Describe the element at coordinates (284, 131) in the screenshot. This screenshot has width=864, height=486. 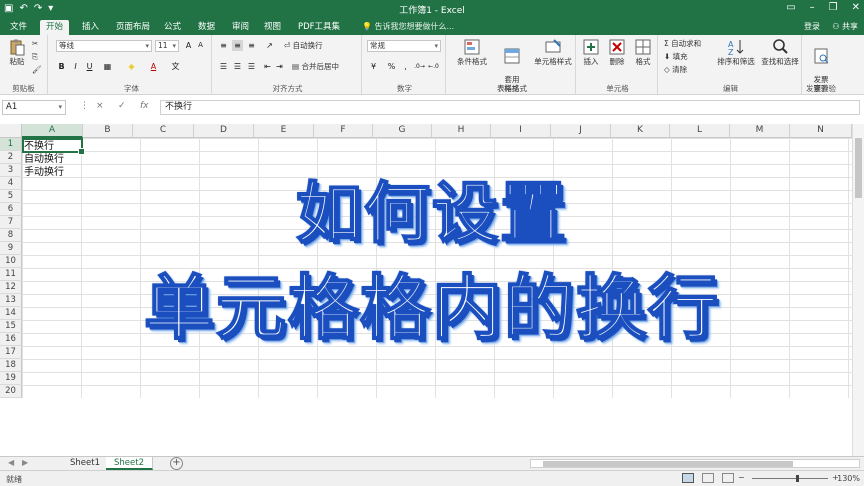
I see `column-header: E` at that location.